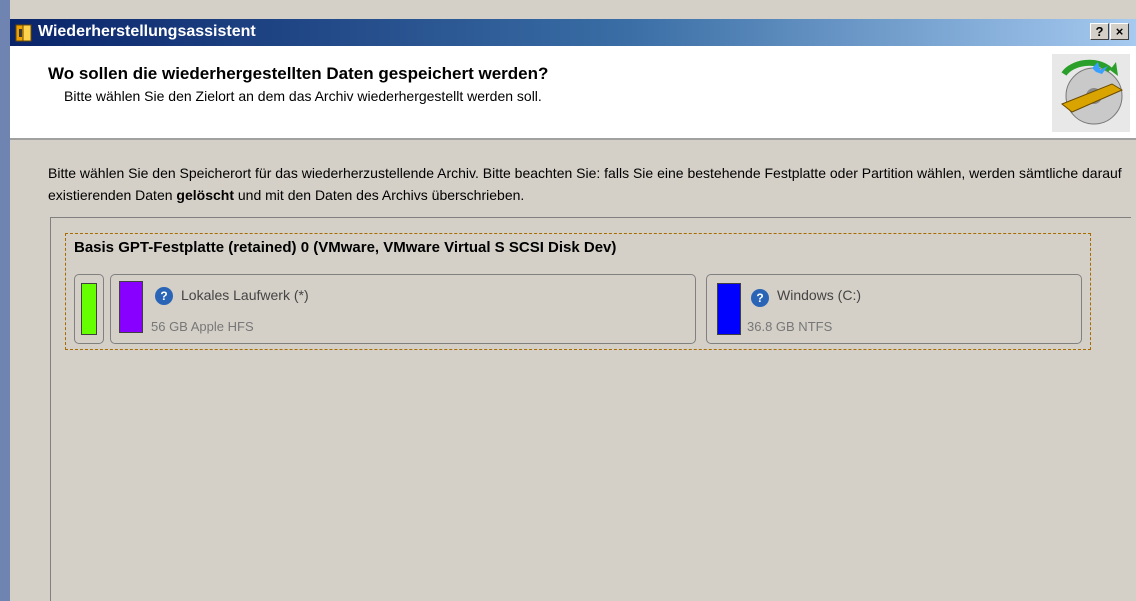 The image size is (1136, 601). I want to click on window-title: Wiederherstellungsassistent, so click(147, 31).